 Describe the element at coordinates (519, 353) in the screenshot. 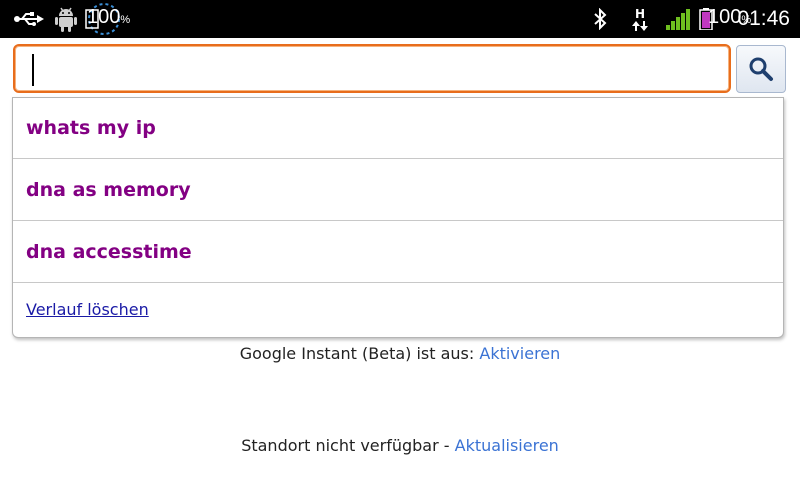

I see `activate-instant-link: Aktivieren` at that location.